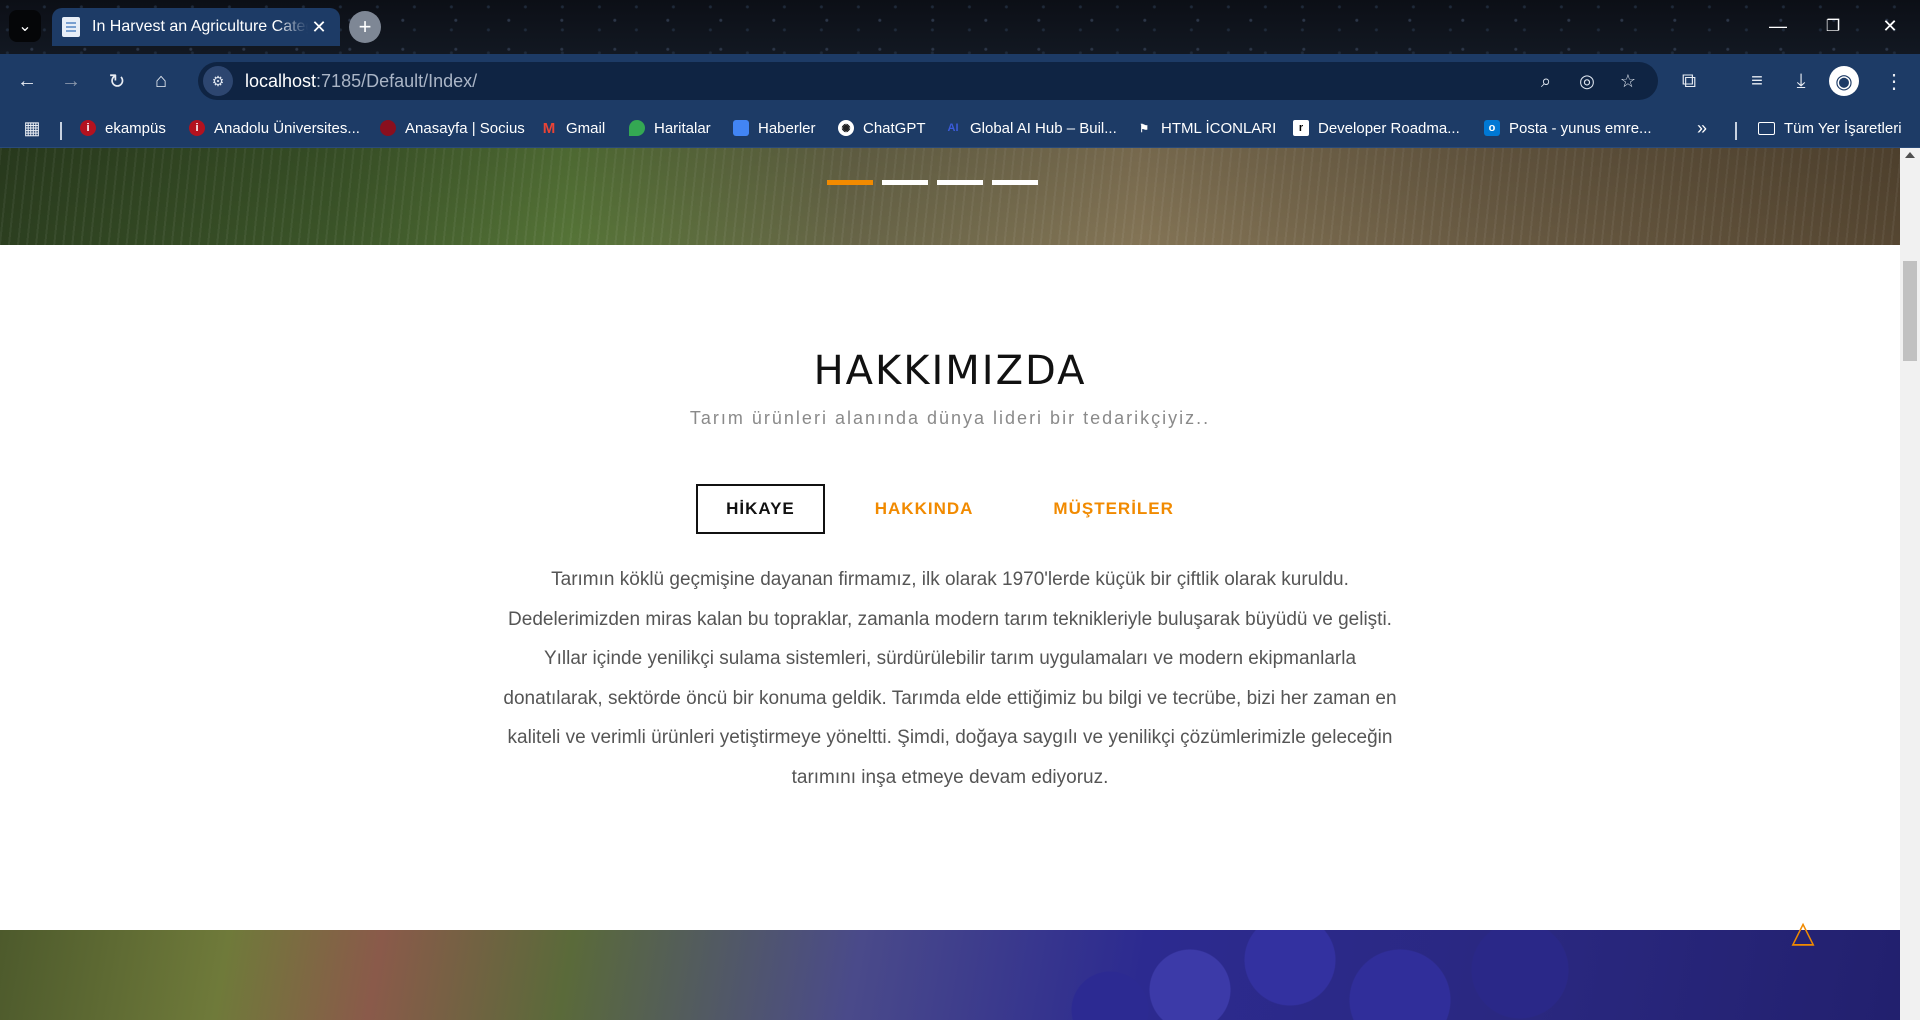  I want to click on address-url: localhost:7185/Default/Index/, so click(361, 81).